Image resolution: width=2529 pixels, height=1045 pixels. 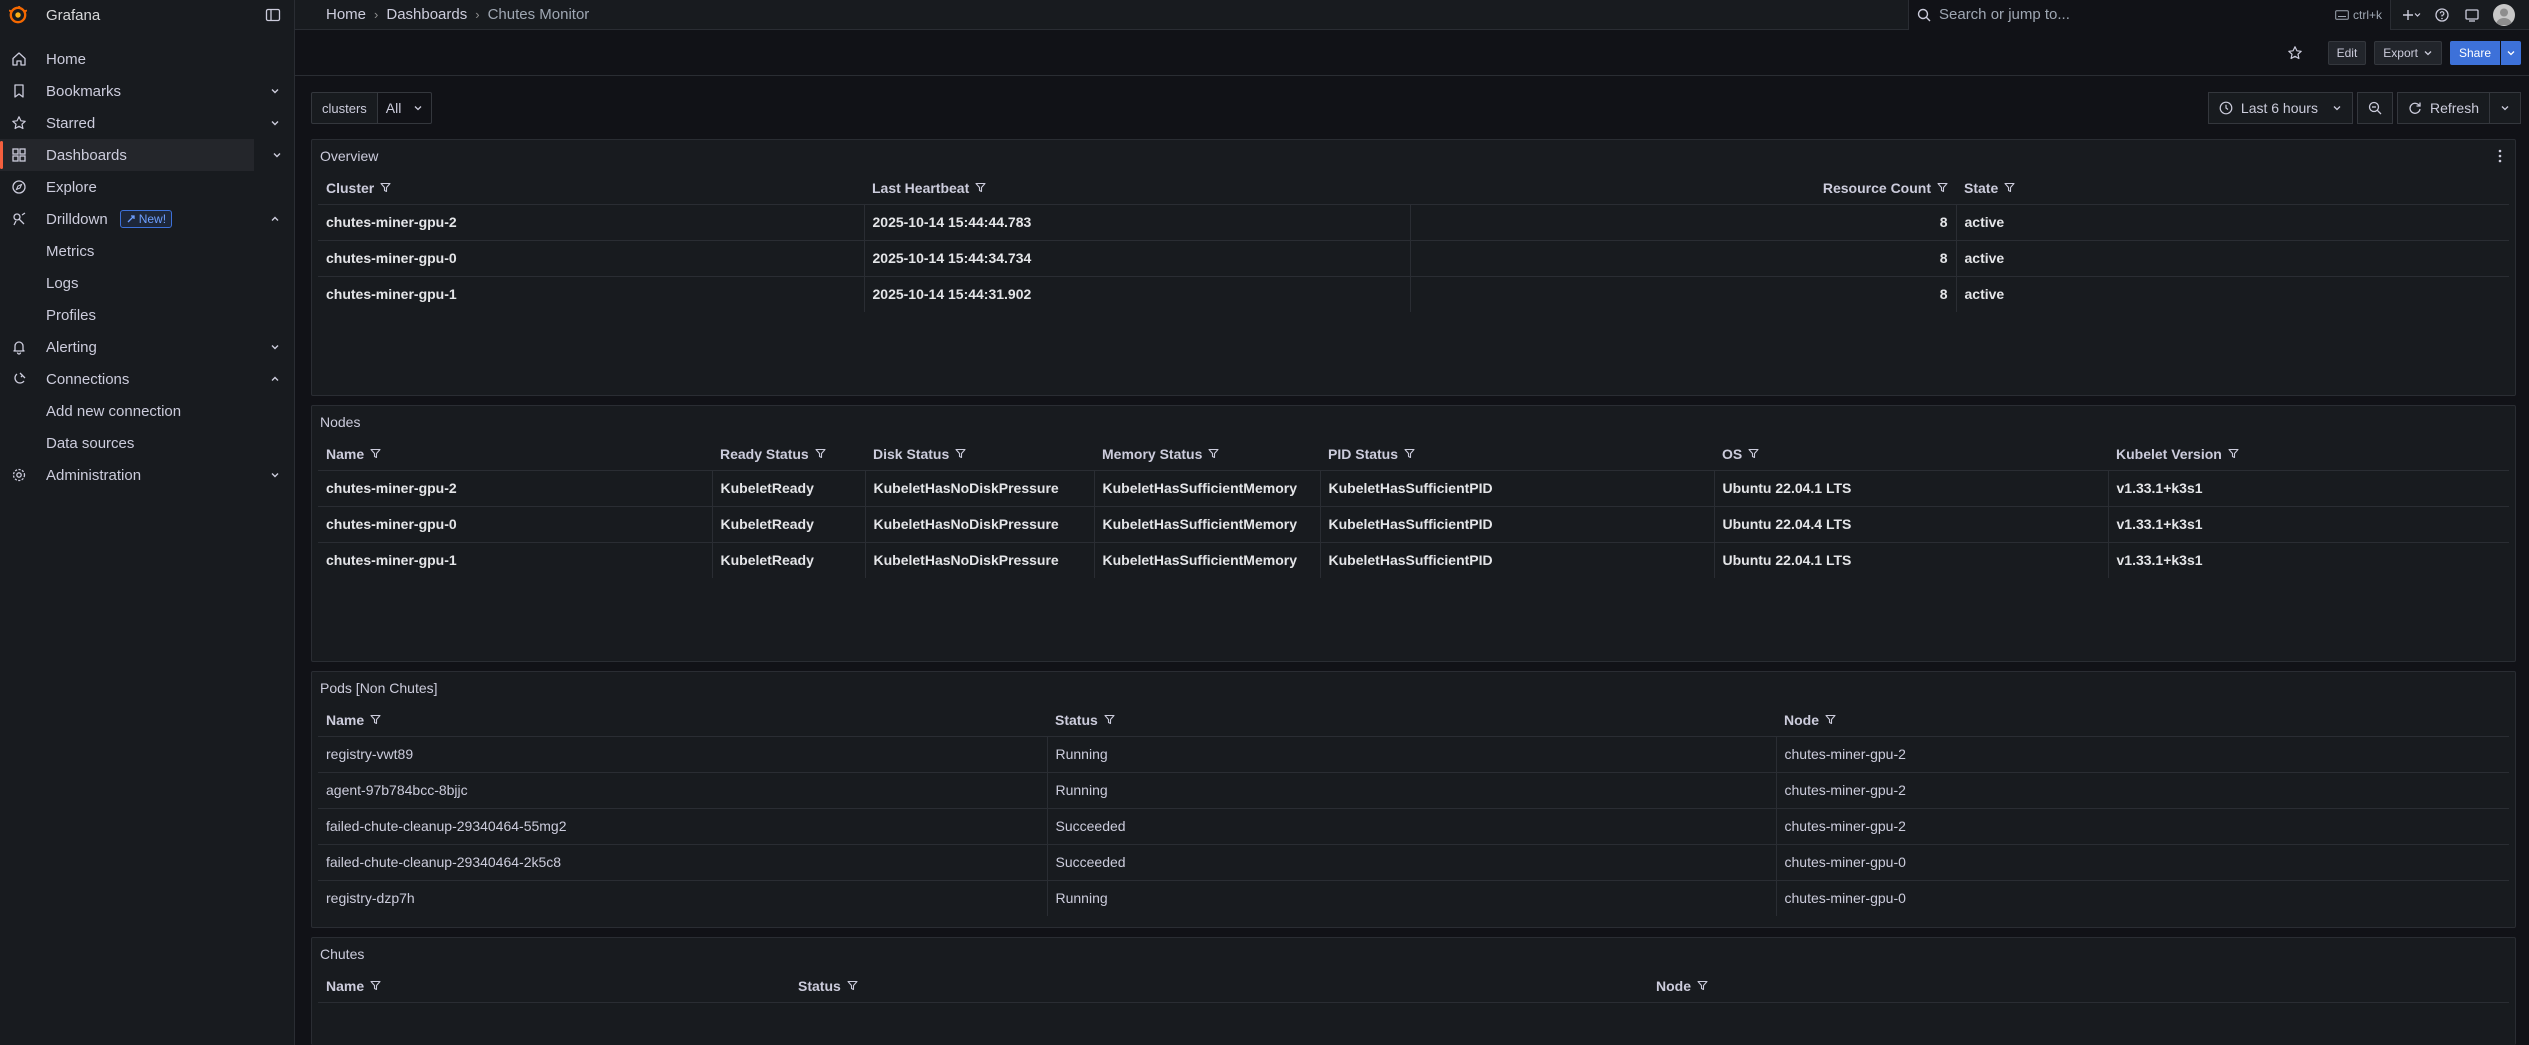 What do you see at coordinates (2443, 108) in the screenshot?
I see `refresh-button: Refresh` at bounding box center [2443, 108].